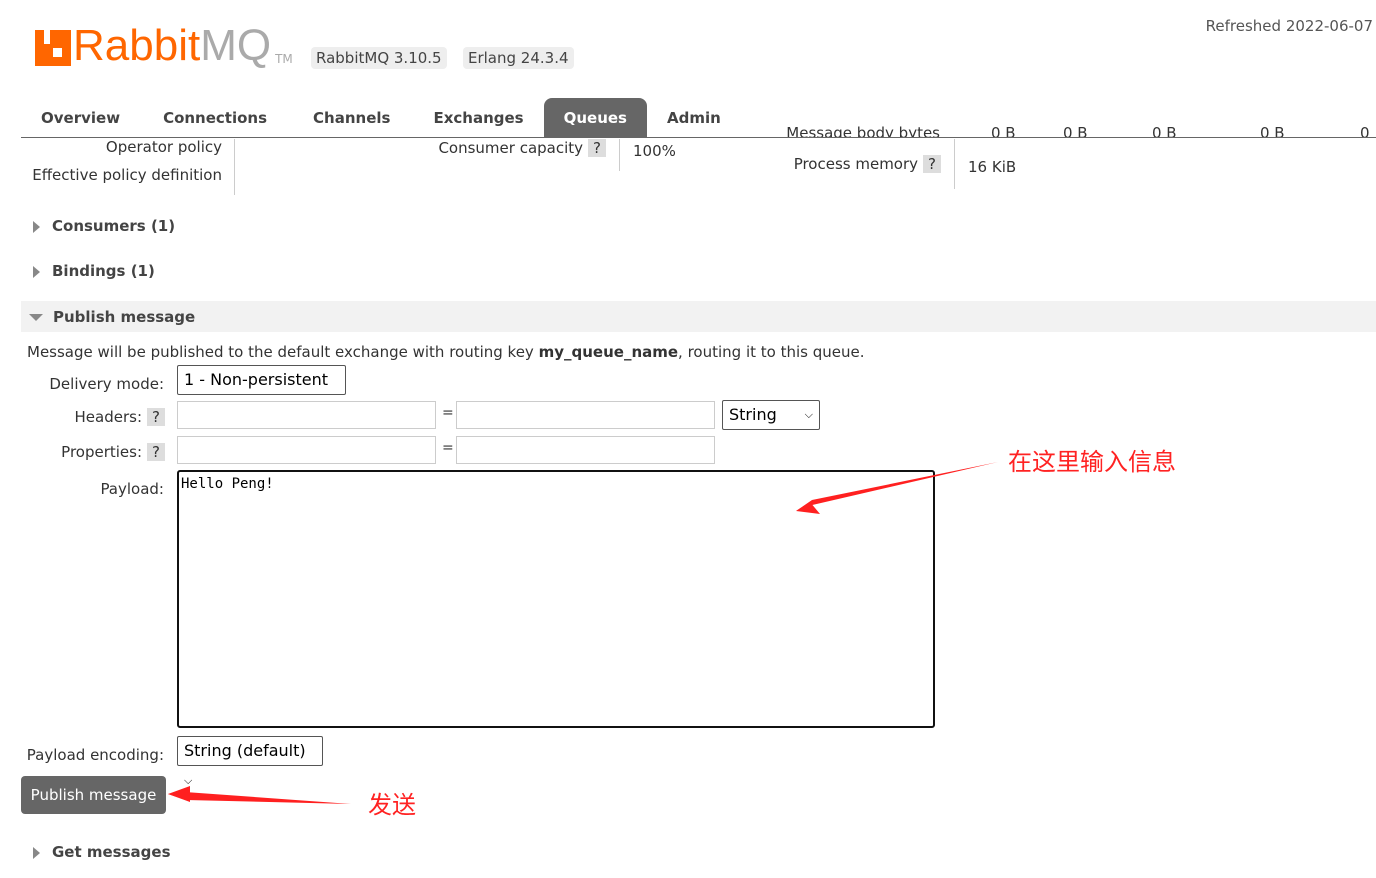 This screenshot has width=1376, height=878. Describe the element at coordinates (392, 805) in the screenshot. I see `send-annotation: 发送` at that location.